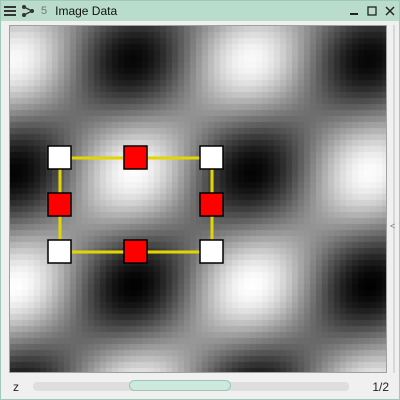  Describe the element at coordinates (211, 157) in the screenshot. I see `roi-handle-top-right` at that location.